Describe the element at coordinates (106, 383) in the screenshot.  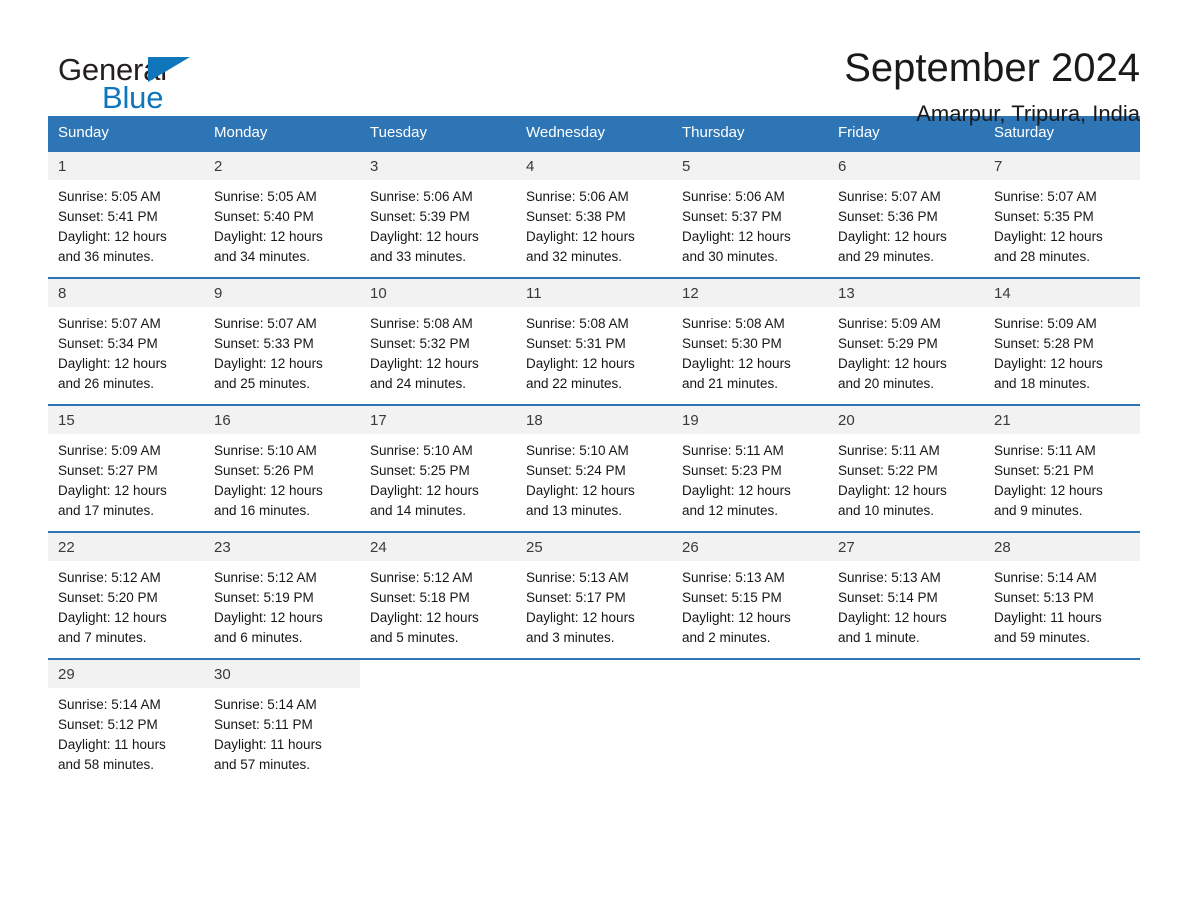
I see `daylight-text-line2: and 26 minutes.` at that location.